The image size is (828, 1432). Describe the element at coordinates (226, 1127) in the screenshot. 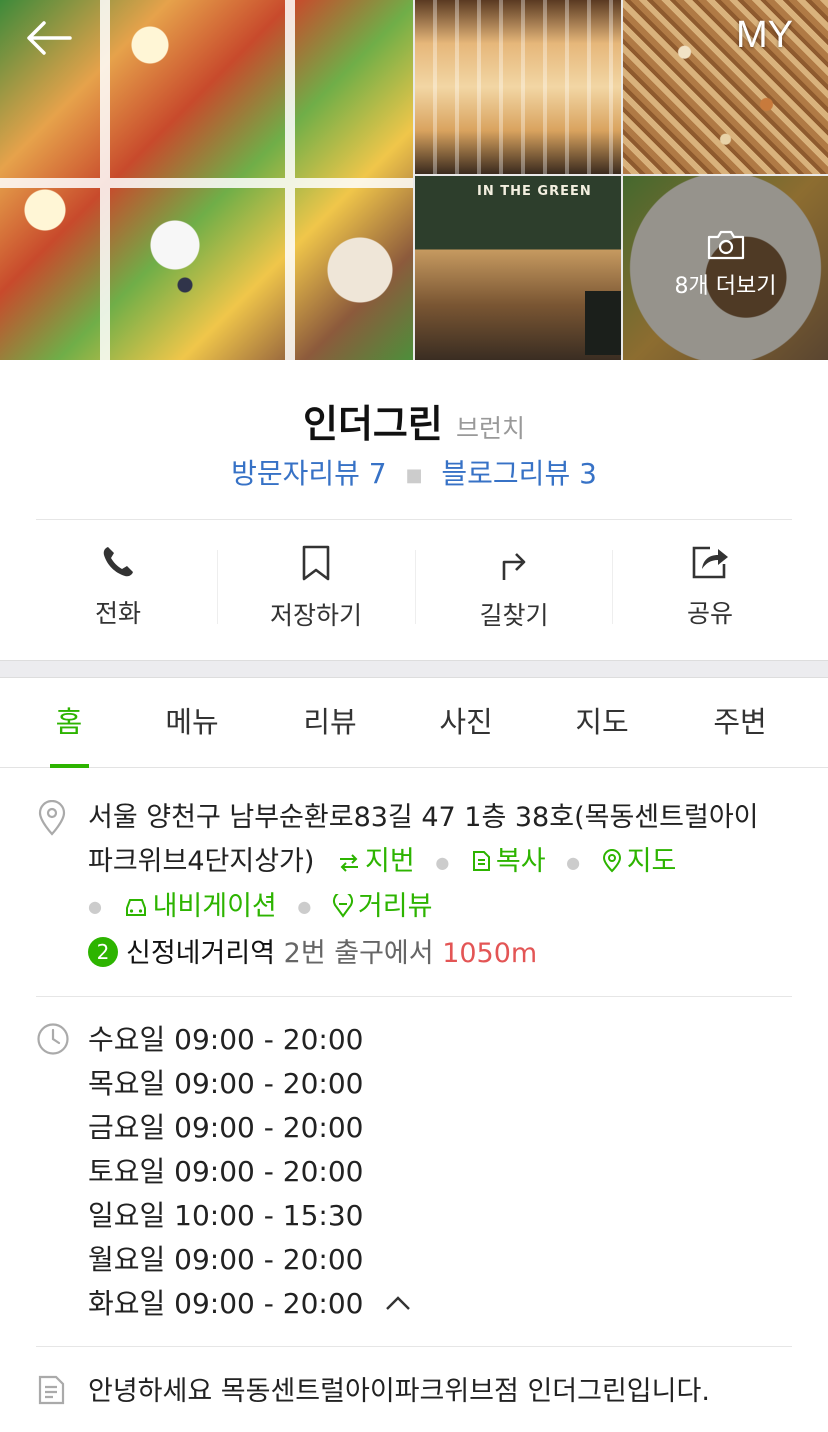

I see `hours-row: 금요일 09:00 - 20:00` at that location.